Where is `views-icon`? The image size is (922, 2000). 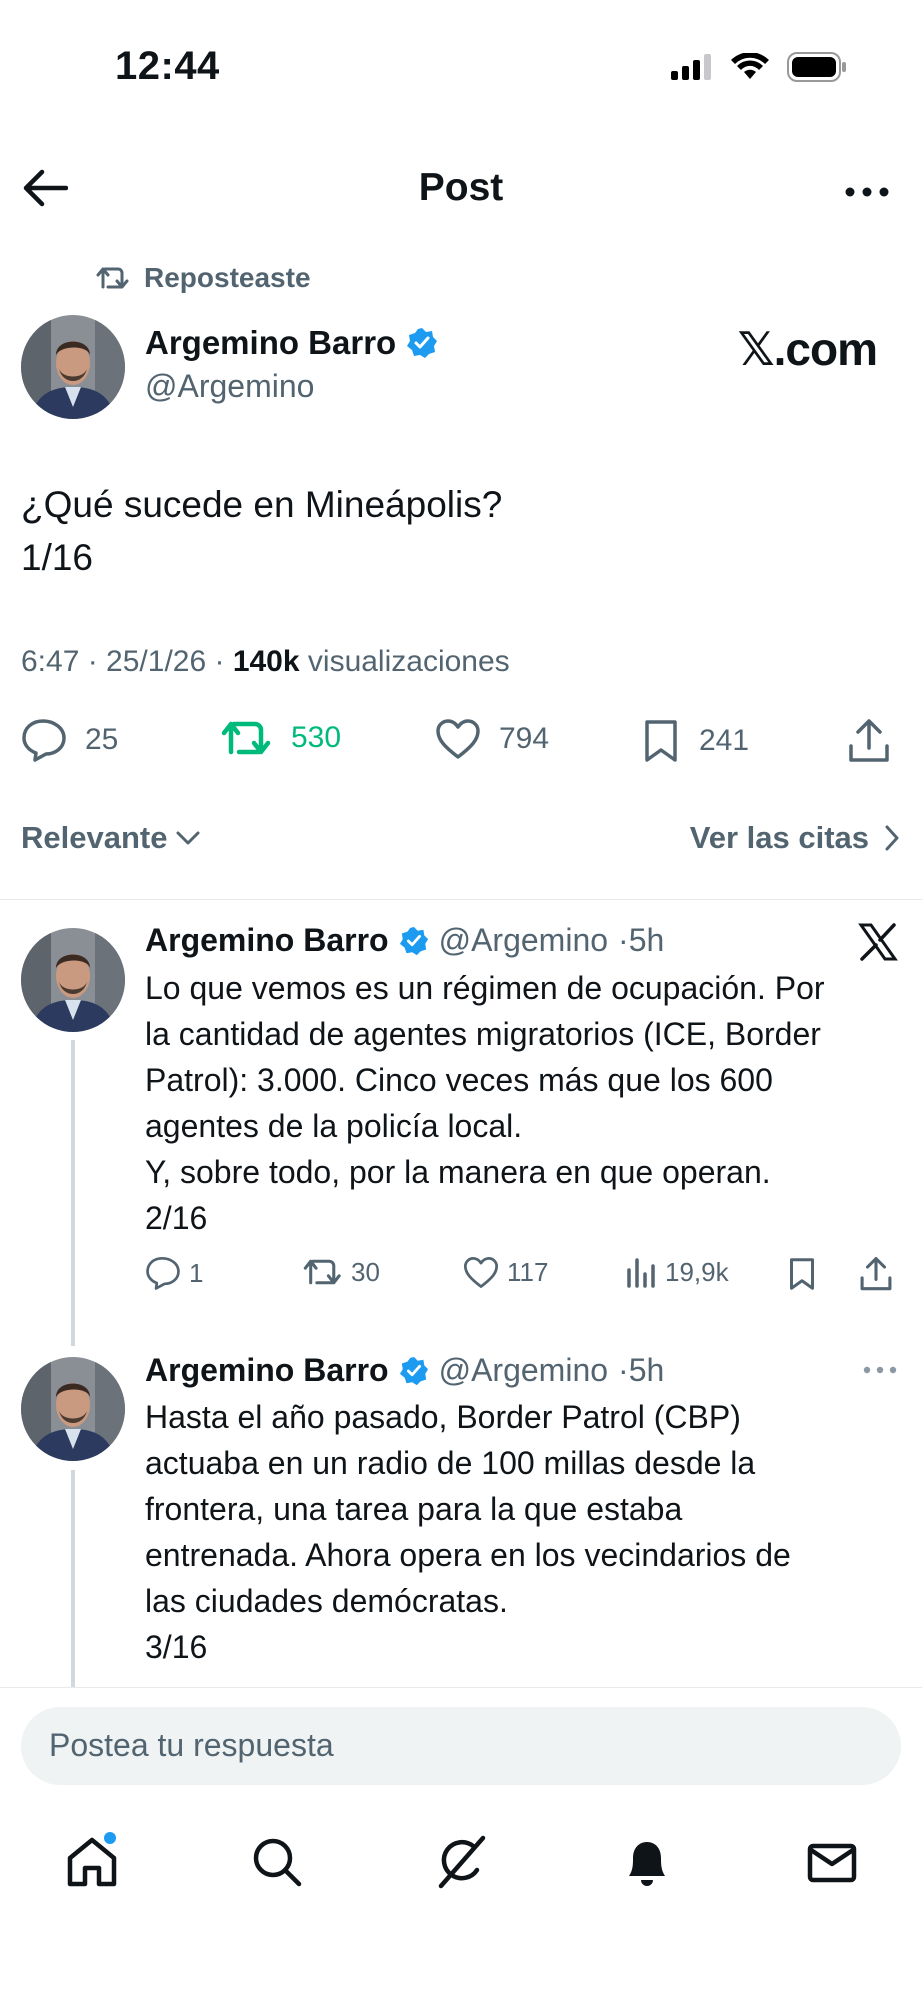
views-icon is located at coordinates (641, 1273).